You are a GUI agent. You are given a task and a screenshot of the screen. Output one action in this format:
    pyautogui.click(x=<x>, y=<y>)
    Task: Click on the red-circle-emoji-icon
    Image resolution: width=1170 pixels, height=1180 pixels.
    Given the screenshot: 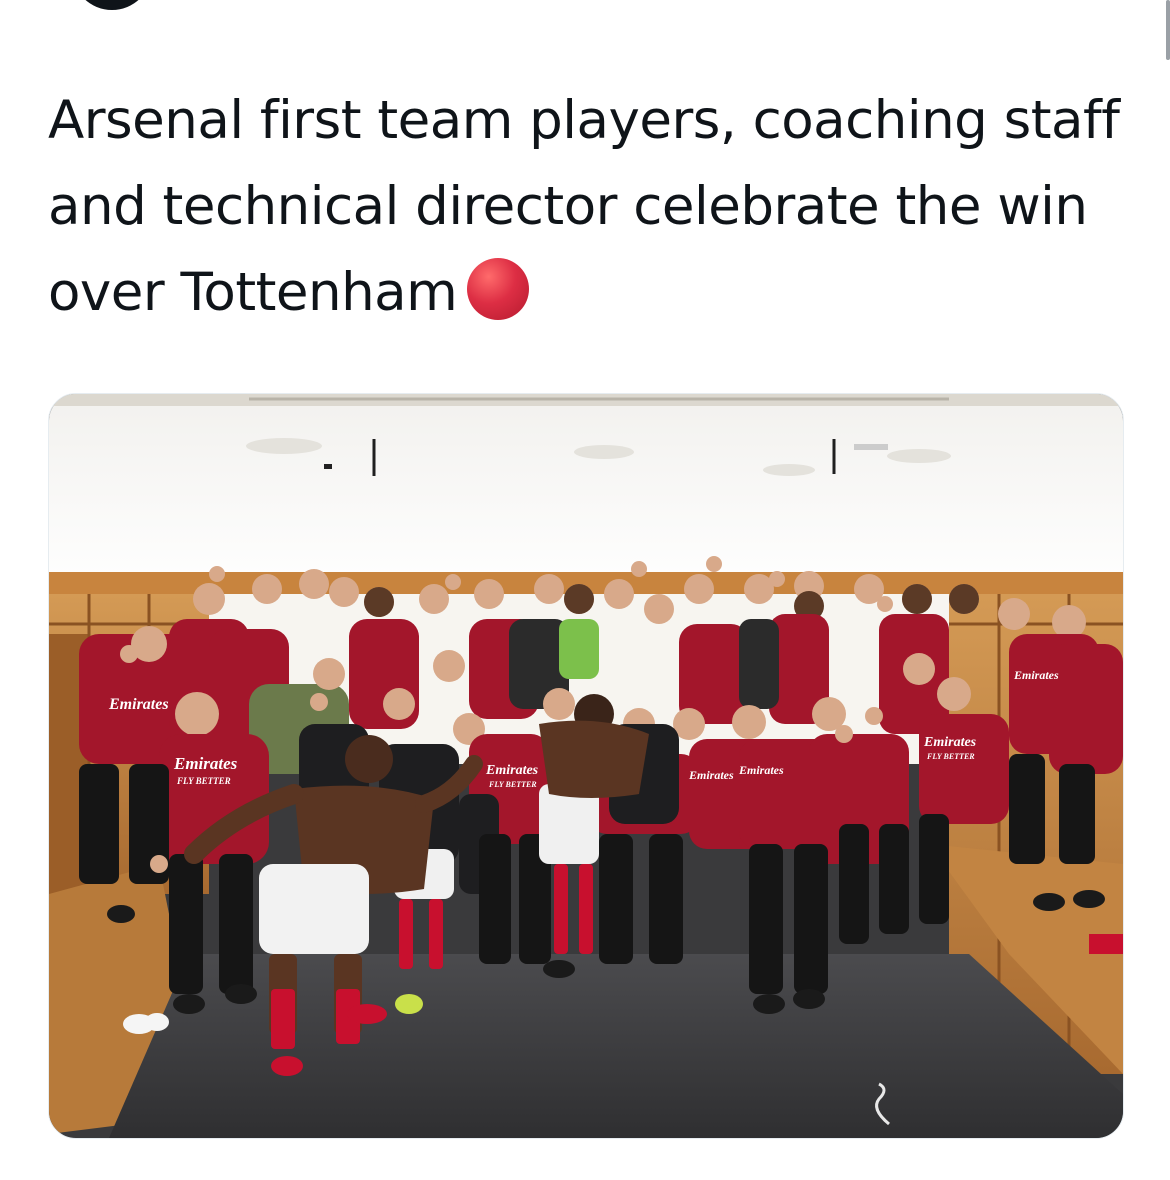 What is the action you would take?
    pyautogui.click(x=498, y=289)
    